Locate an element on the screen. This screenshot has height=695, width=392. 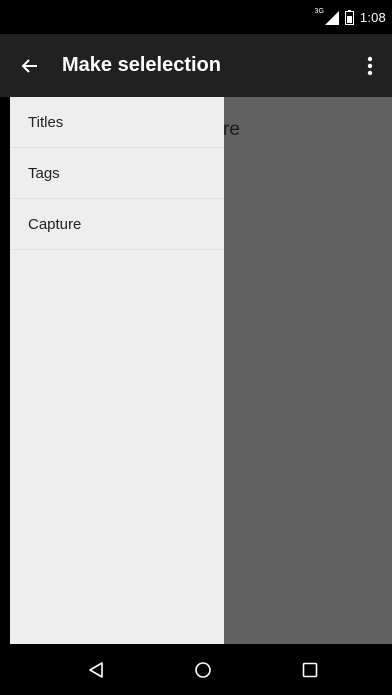
more-vert-icon is located at coordinates (370, 65).